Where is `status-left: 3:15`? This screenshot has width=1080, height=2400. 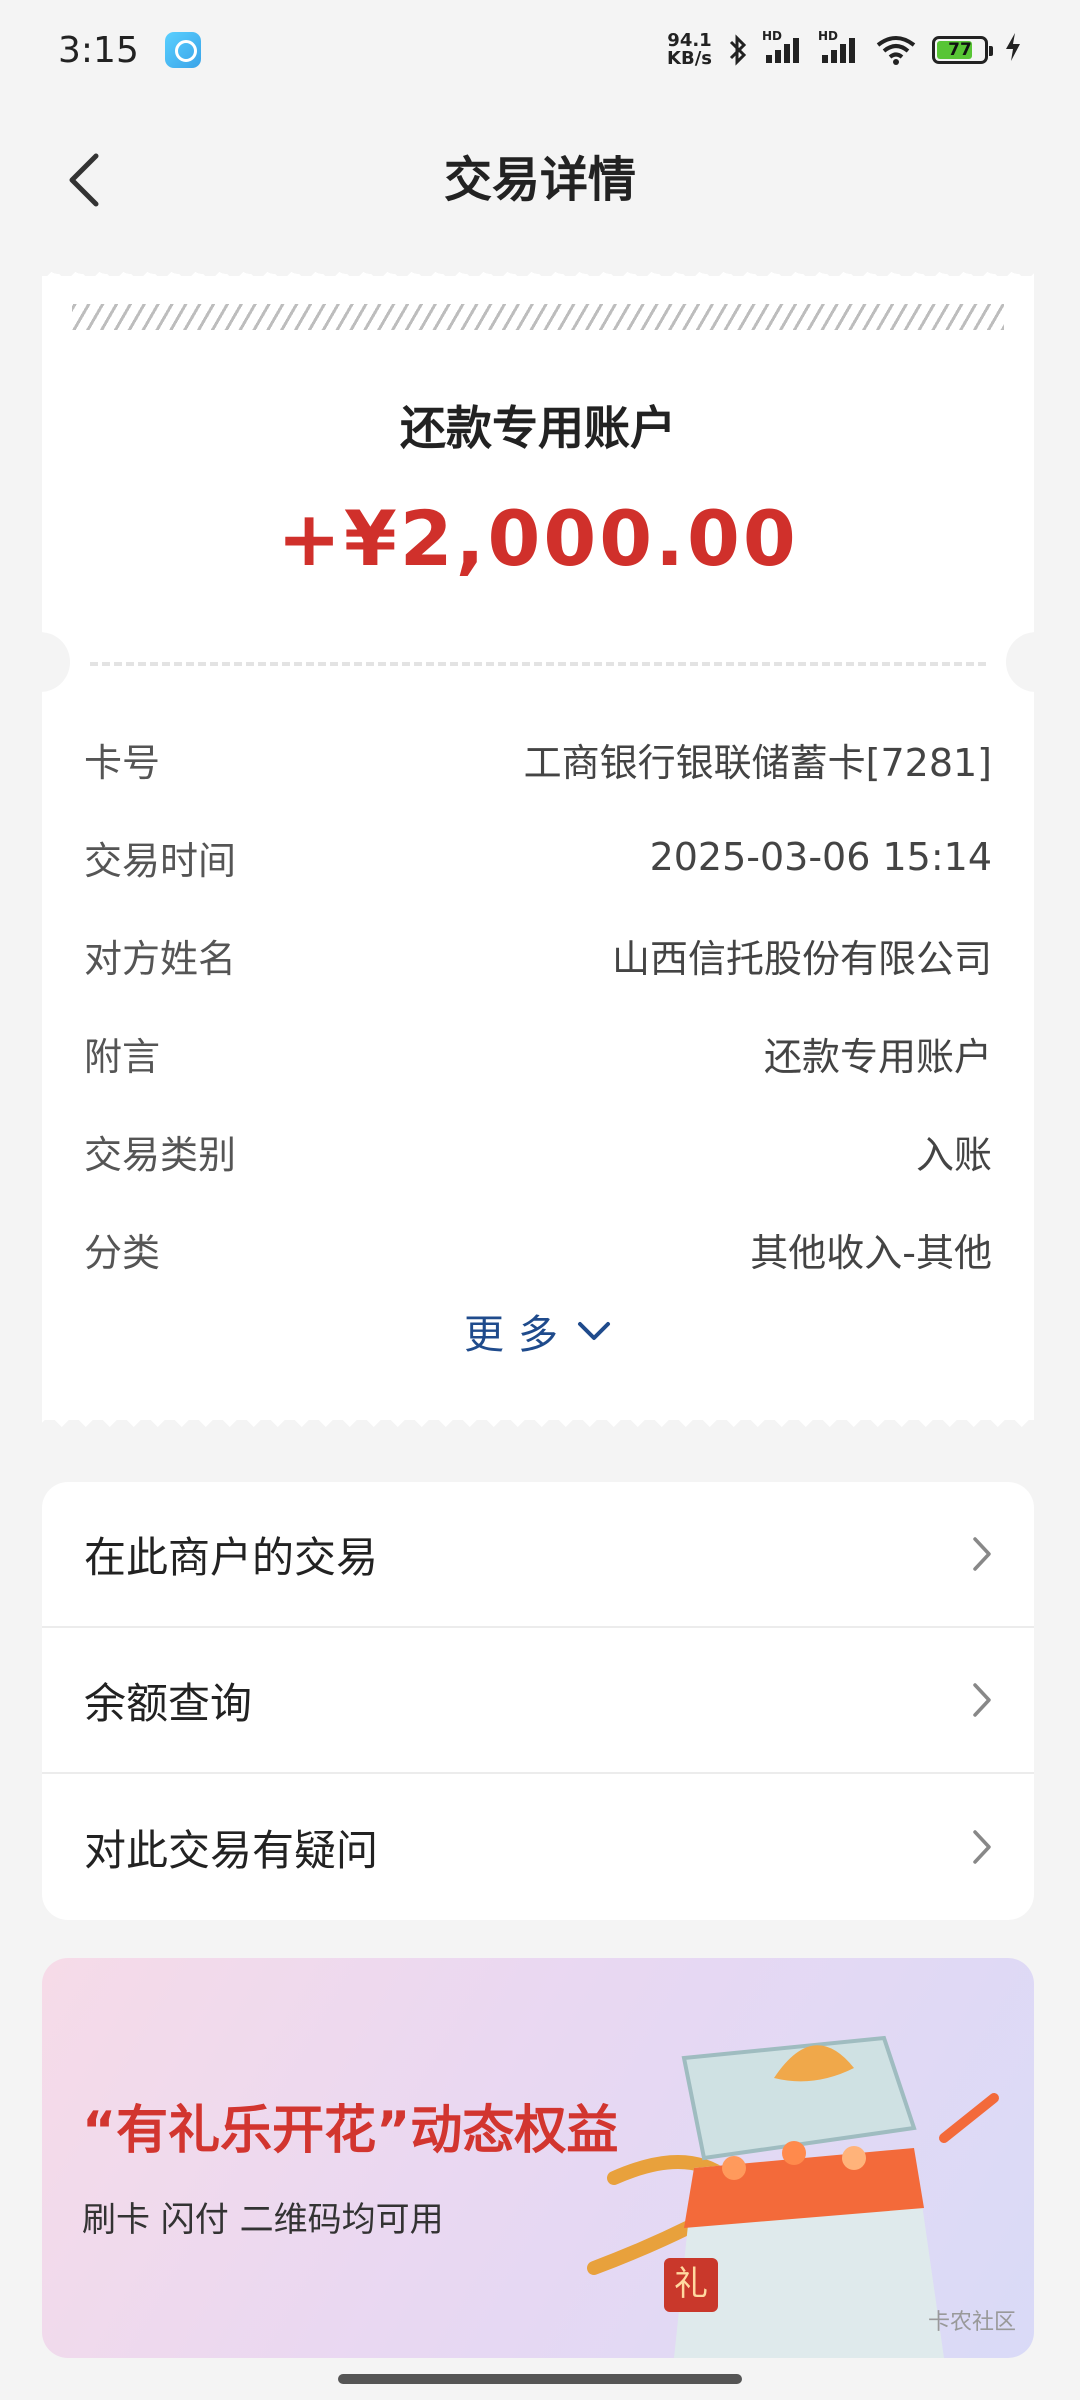 status-left: 3:15 is located at coordinates (129, 50).